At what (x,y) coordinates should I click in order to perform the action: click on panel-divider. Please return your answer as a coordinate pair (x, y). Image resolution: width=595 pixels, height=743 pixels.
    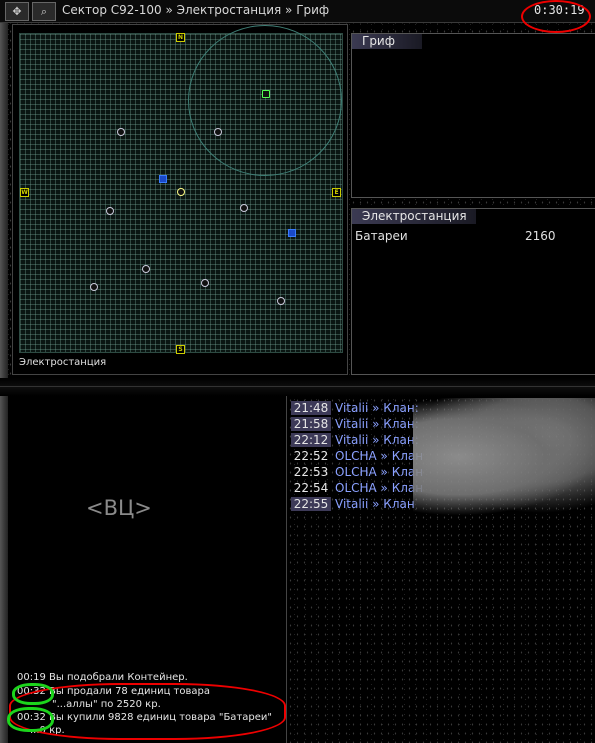
    Looking at the image, I should click on (297, 387).